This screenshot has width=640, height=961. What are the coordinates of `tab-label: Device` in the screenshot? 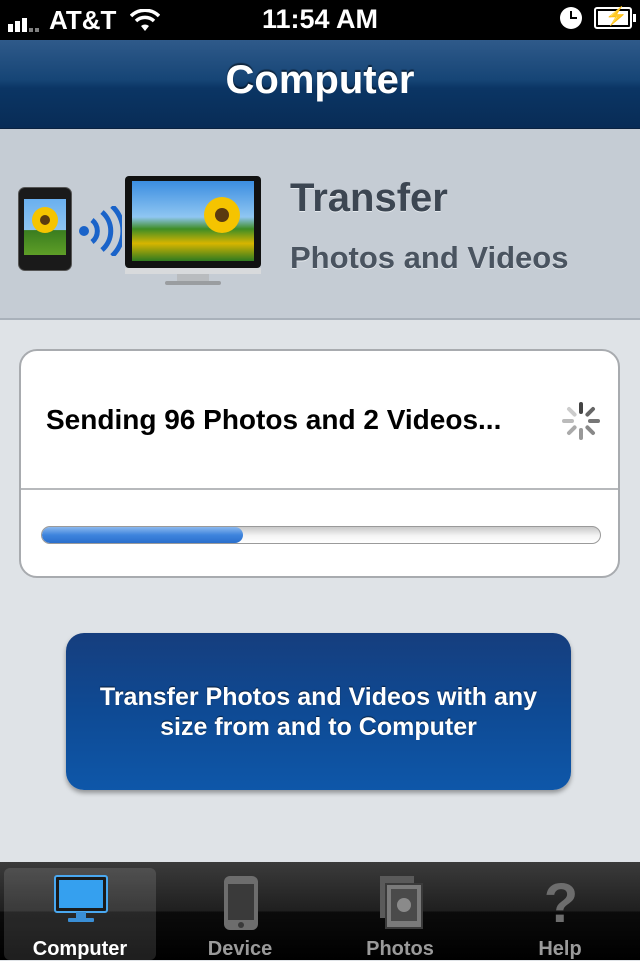 It's located at (240, 949).